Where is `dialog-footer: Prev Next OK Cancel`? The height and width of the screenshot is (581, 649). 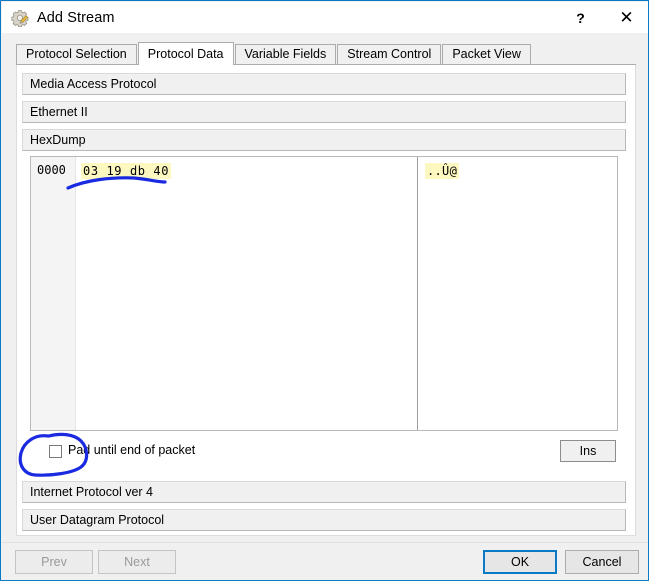 dialog-footer: Prev Next OK Cancel is located at coordinates (325, 561).